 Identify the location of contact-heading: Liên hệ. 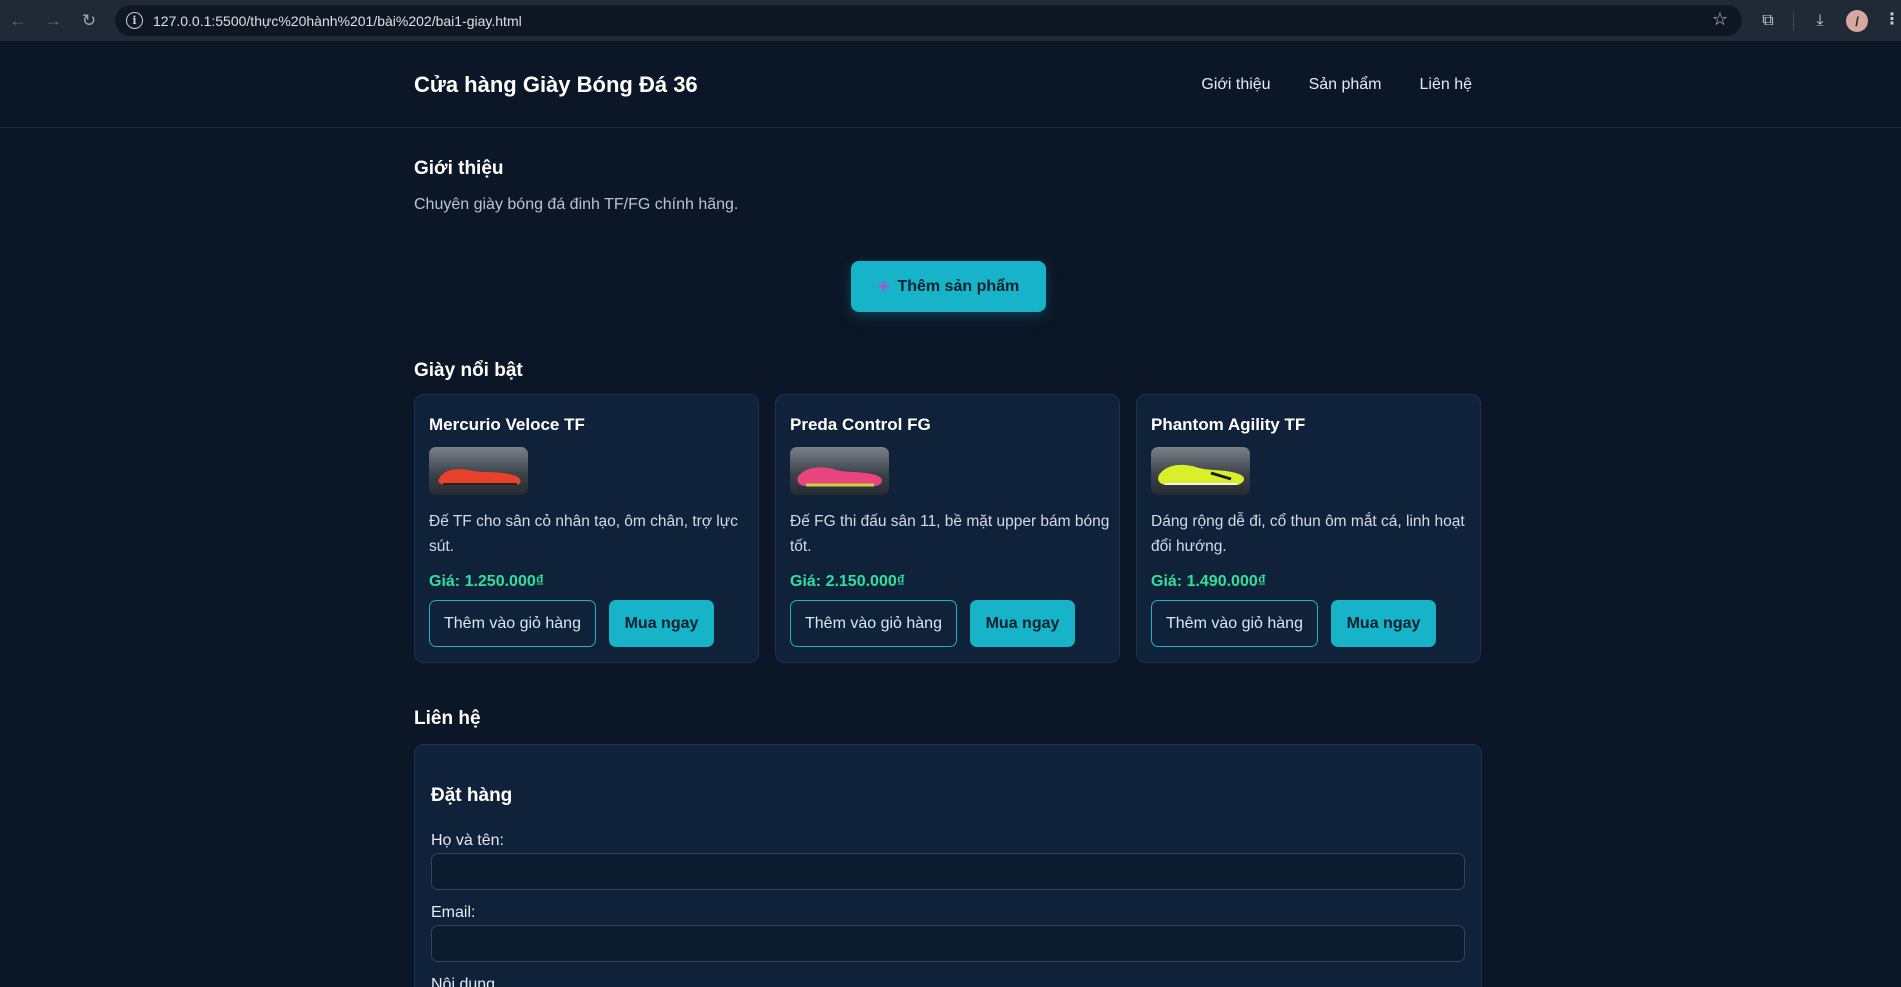
(447, 718).